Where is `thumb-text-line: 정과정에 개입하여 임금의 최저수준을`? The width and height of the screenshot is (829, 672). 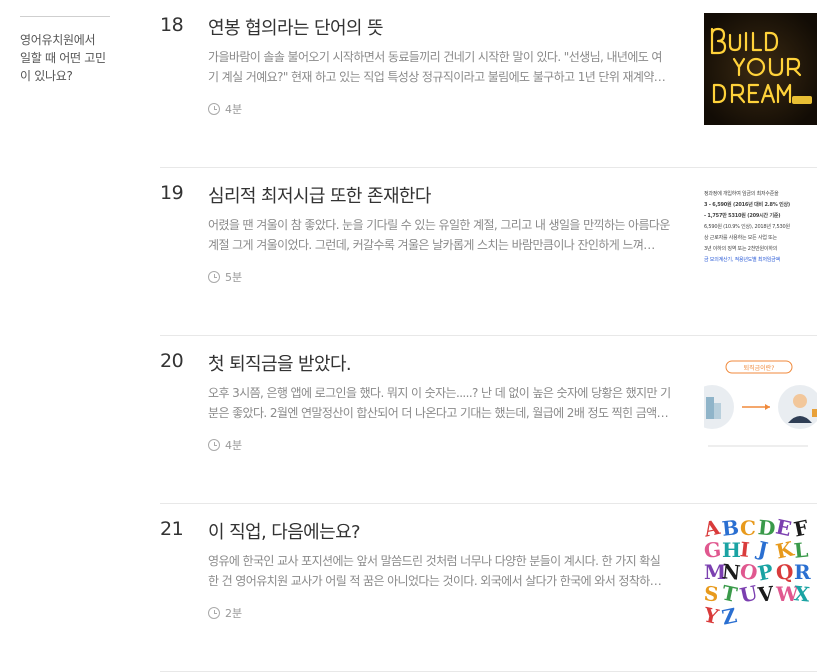 thumb-text-line: 정과정에 개입하여 임금의 최저수준을 is located at coordinates (741, 194).